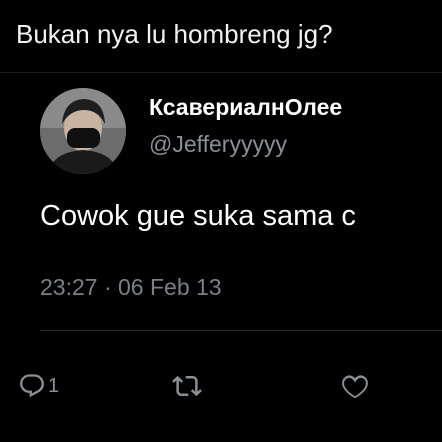 This screenshot has width=442, height=442. I want to click on heart-icon, so click(355, 386).